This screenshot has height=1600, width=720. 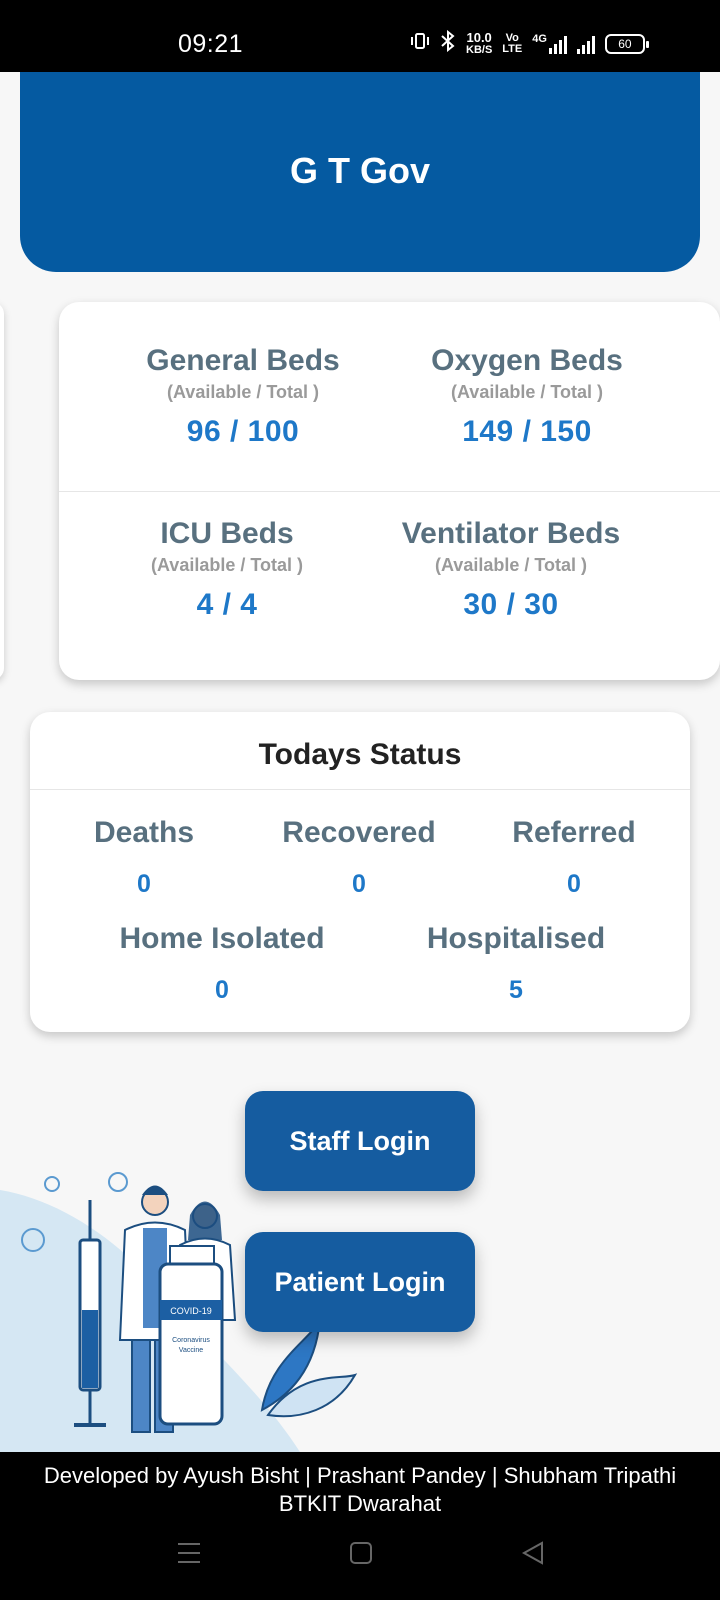 I want to click on vial-text-1: Coronavirus, so click(x=191, y=1340).